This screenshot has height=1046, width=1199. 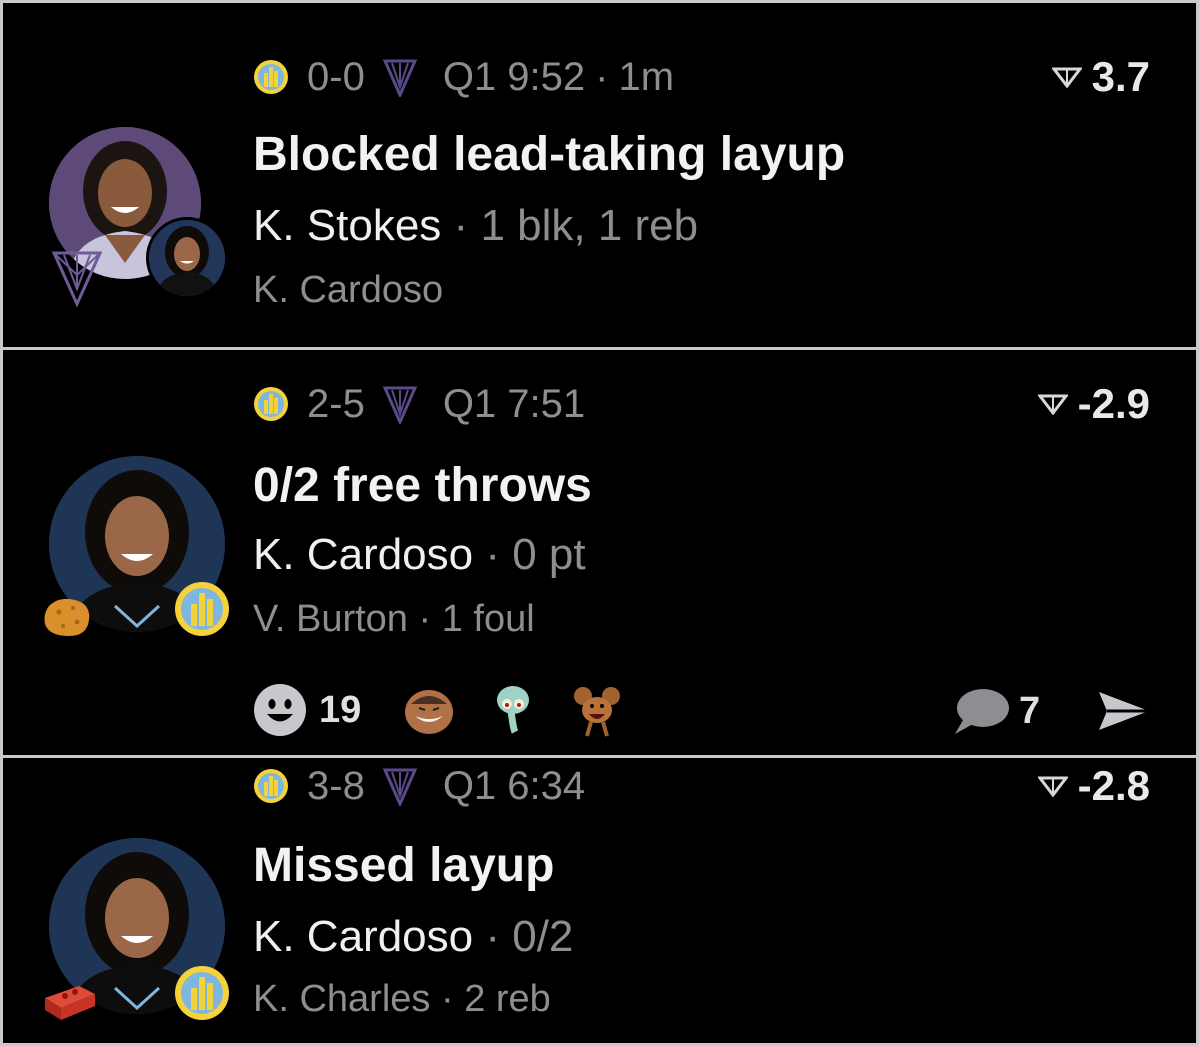 What do you see at coordinates (514, 785) in the screenshot?
I see `game-clock: Q1 6:34` at bounding box center [514, 785].